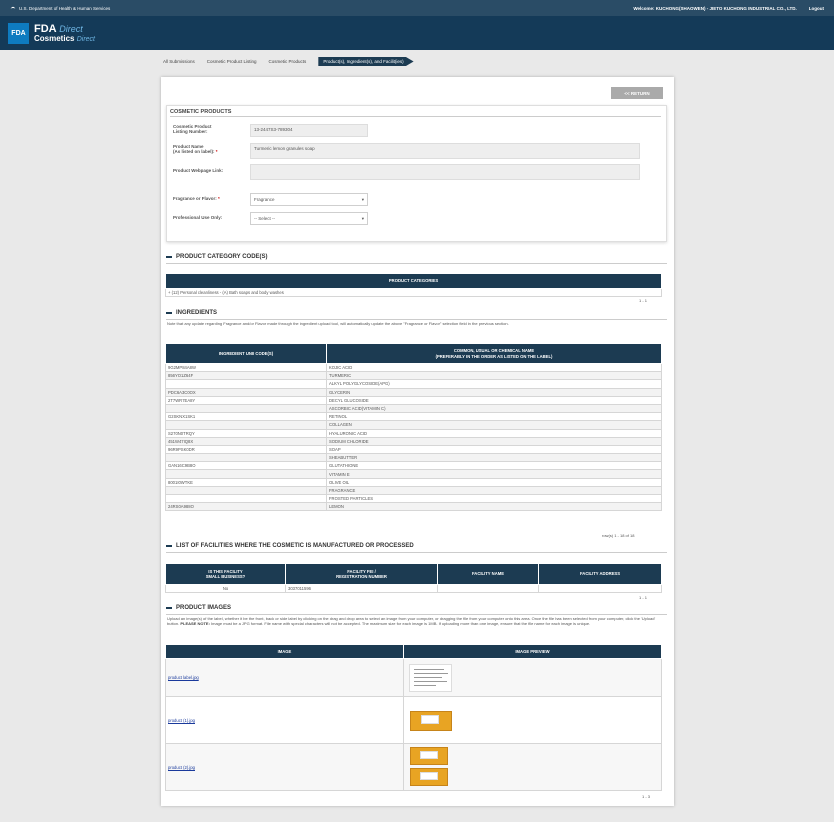  I want to click on fragrance-select: Fragrance ▾, so click(309, 199).